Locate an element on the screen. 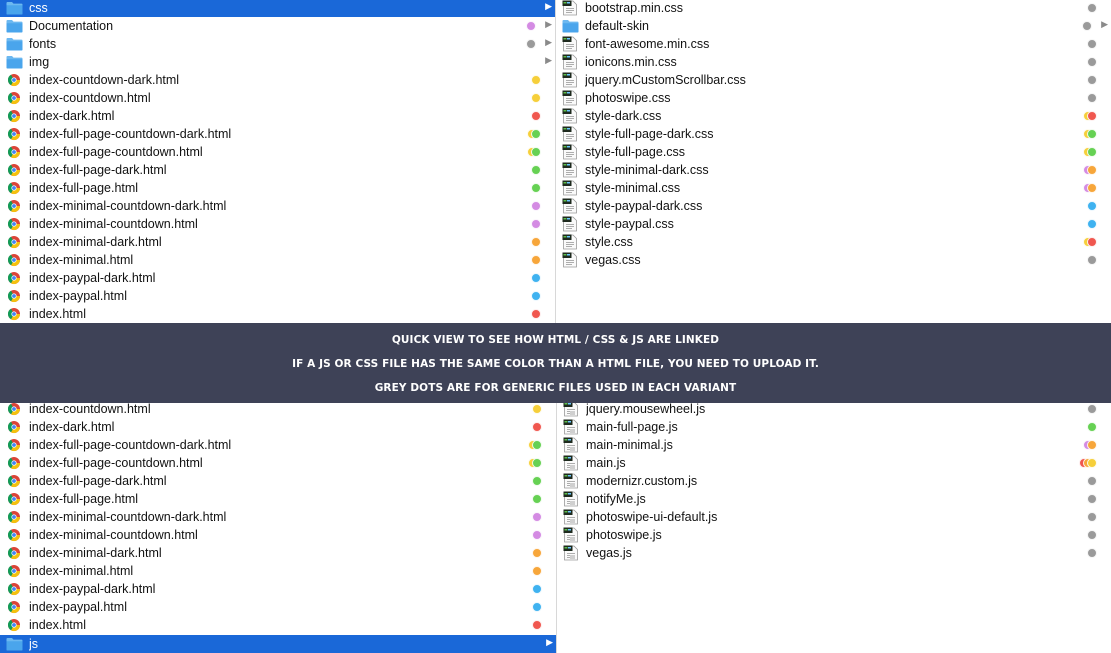 The height and width of the screenshot is (653, 1111). file-row: main-minimal.js is located at coordinates (834, 445).